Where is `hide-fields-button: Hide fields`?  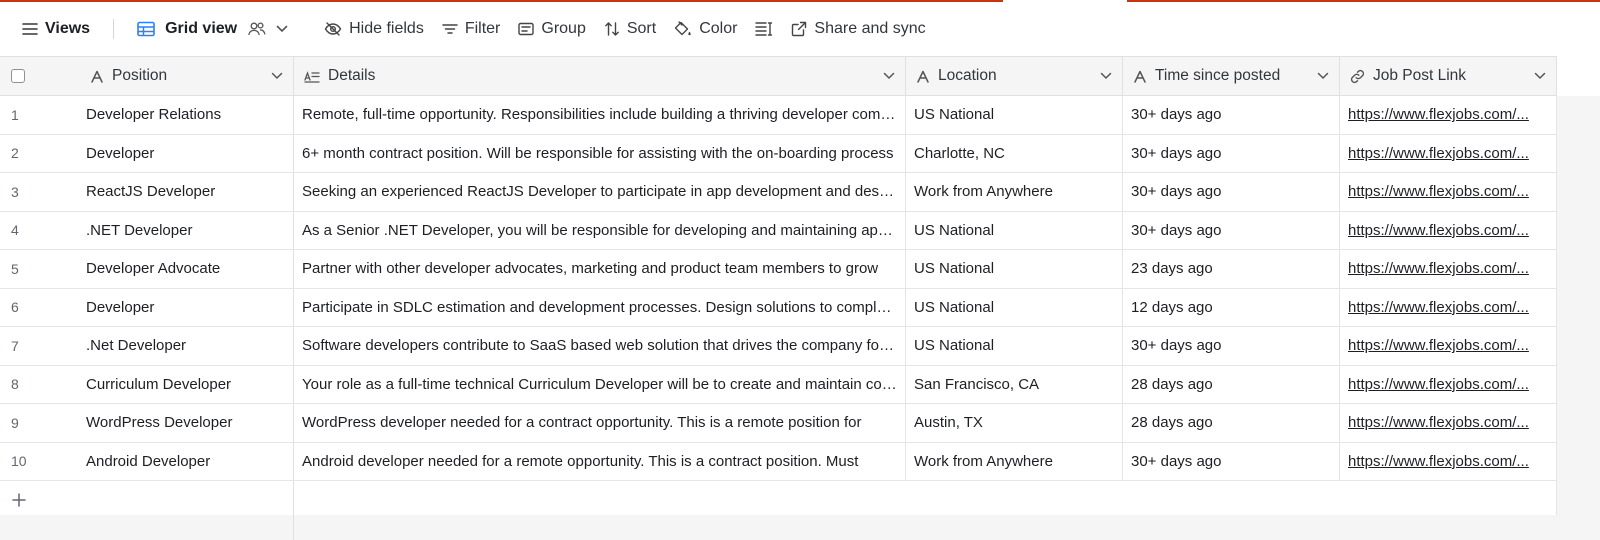
hide-fields-button: Hide fields is located at coordinates (374, 29).